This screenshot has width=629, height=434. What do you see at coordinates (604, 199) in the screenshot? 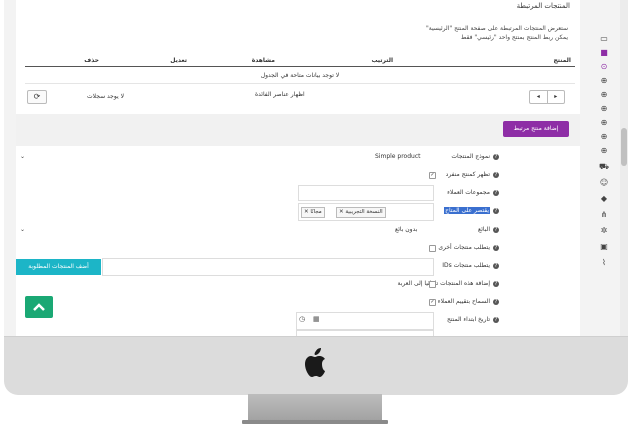
I see `tag-icon: ◆` at bounding box center [604, 199].